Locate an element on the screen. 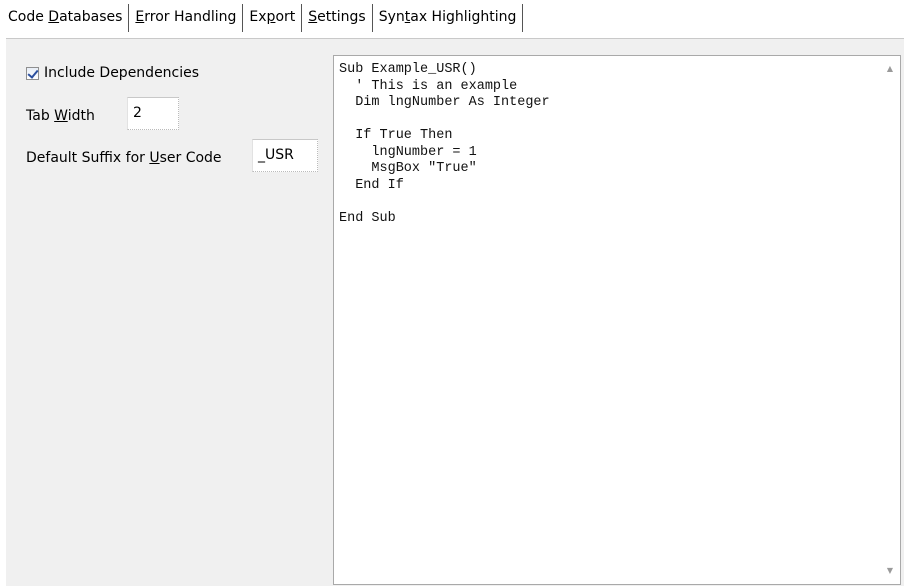  tab-label-post: ettings is located at coordinates (341, 17).